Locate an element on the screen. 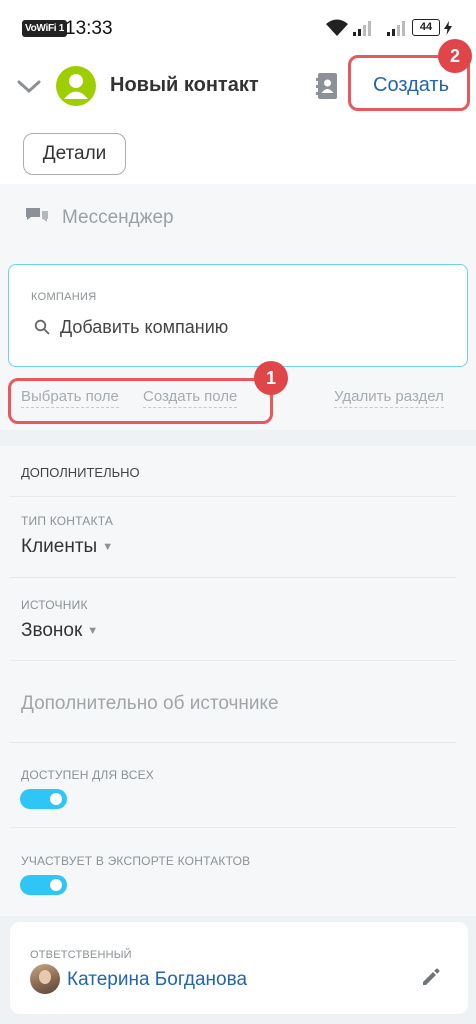  search-icon is located at coordinates (42, 327).